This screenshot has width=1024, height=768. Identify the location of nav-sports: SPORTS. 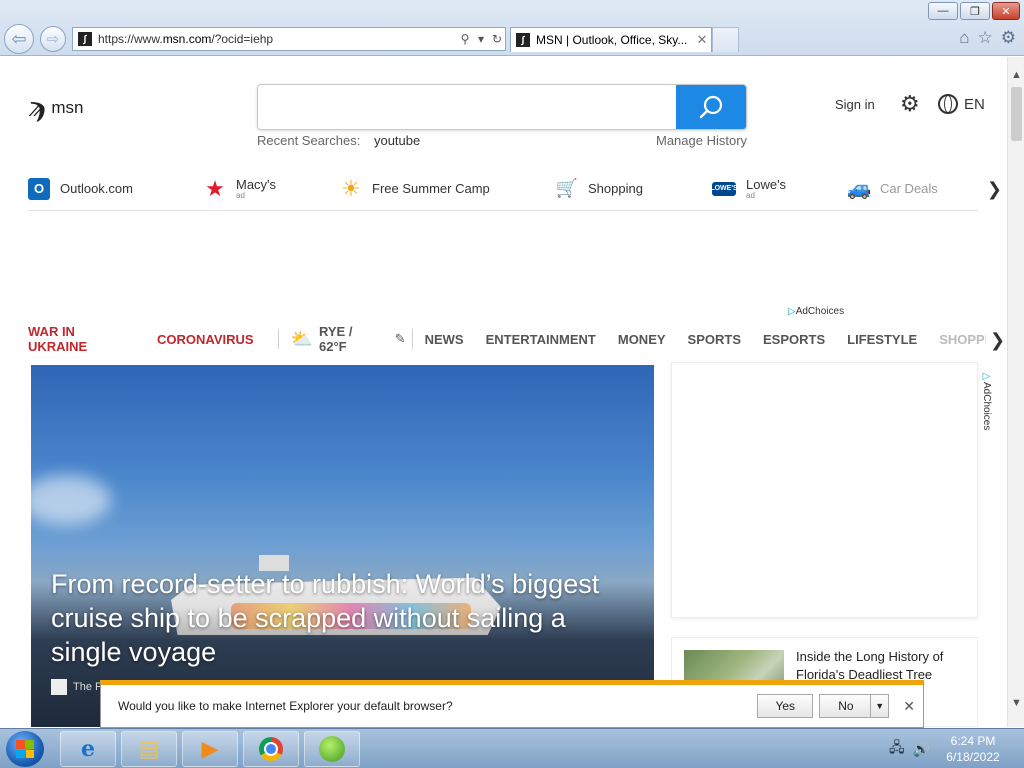
(714, 339).